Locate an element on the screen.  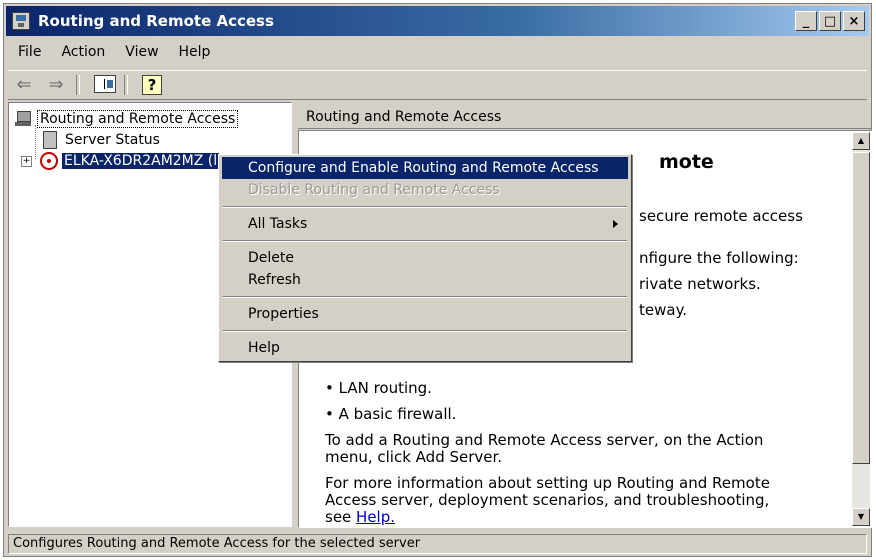
tree-item-server: + ELKA-X6DR2AM2MZ (l is located at coordinates (120, 161).